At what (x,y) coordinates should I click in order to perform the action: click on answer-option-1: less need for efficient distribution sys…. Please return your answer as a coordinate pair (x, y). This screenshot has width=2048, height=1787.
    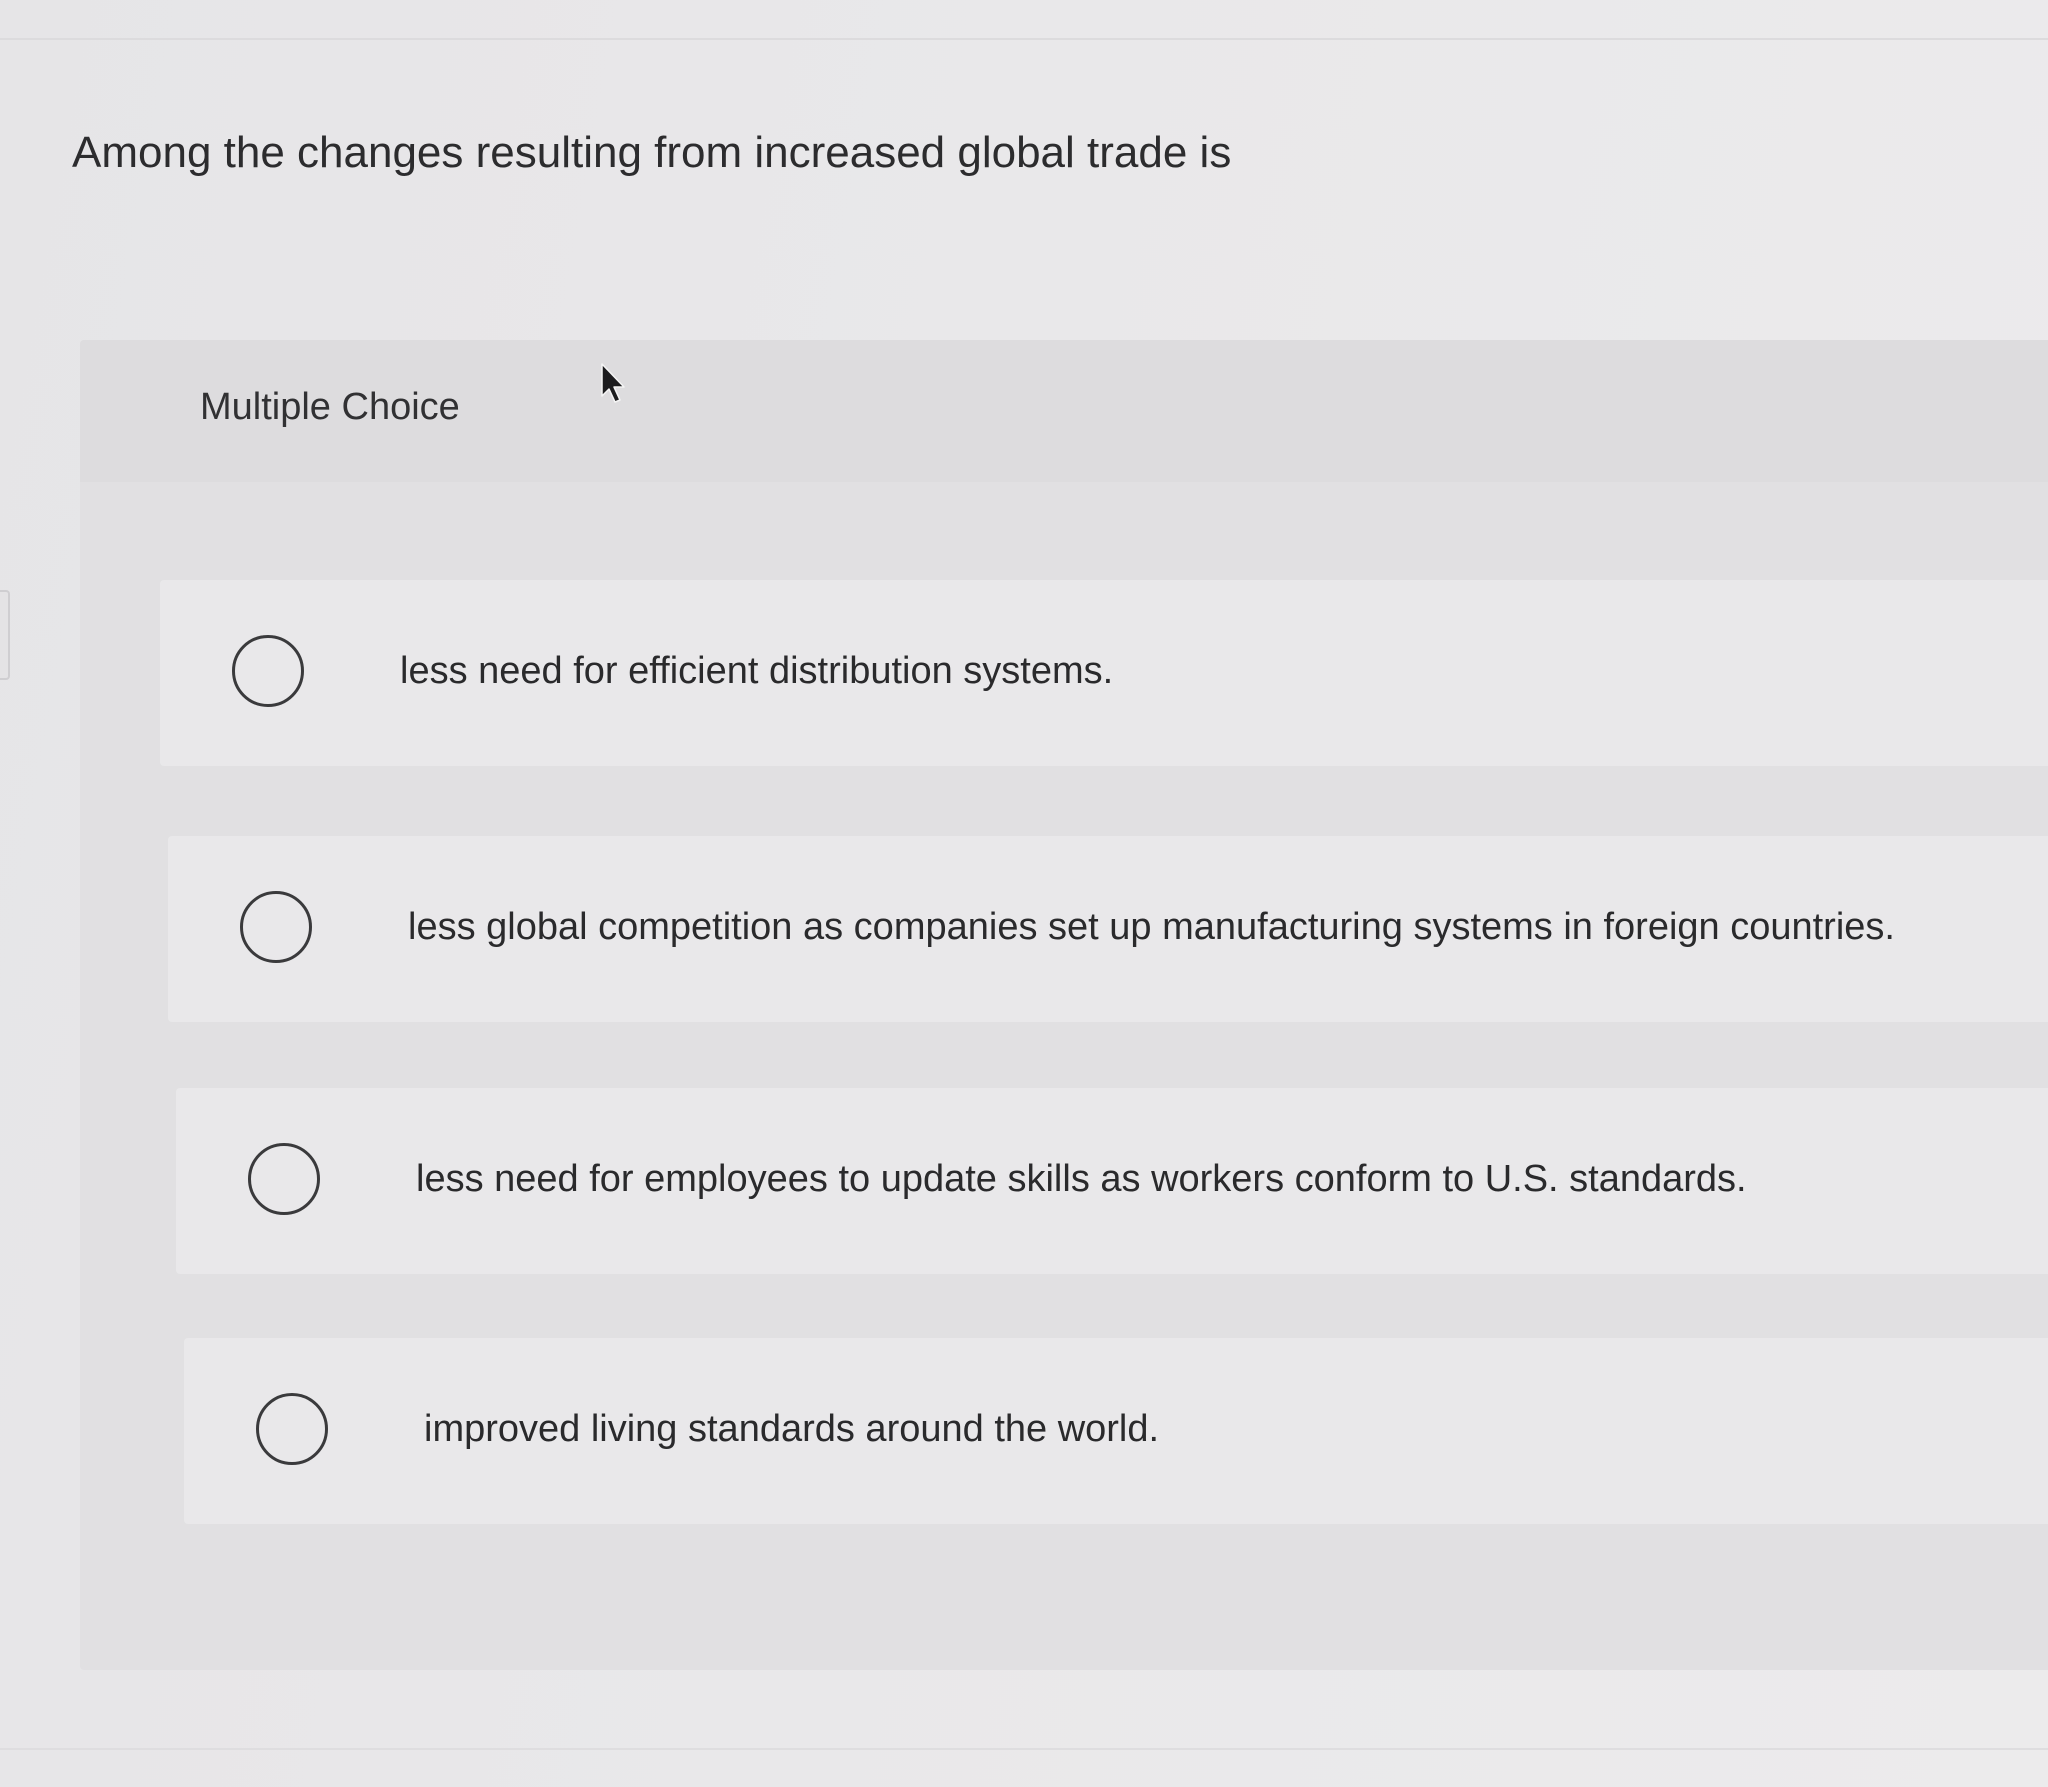
    Looking at the image, I should click on (1104, 673).